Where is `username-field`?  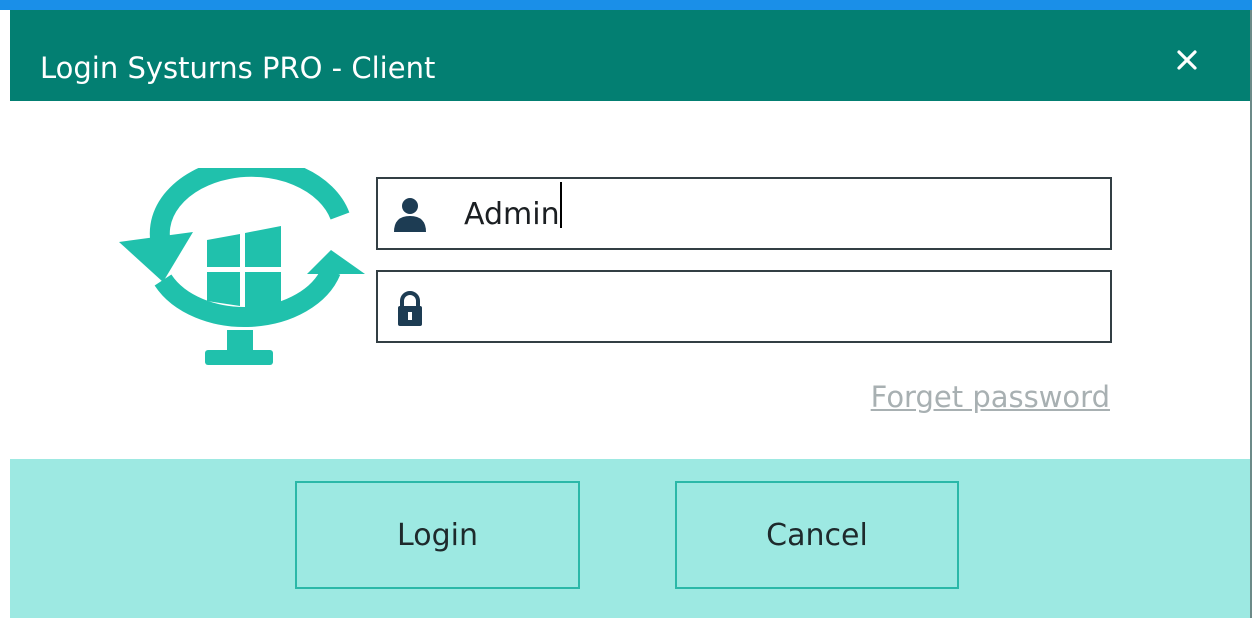
username-field is located at coordinates (744, 213).